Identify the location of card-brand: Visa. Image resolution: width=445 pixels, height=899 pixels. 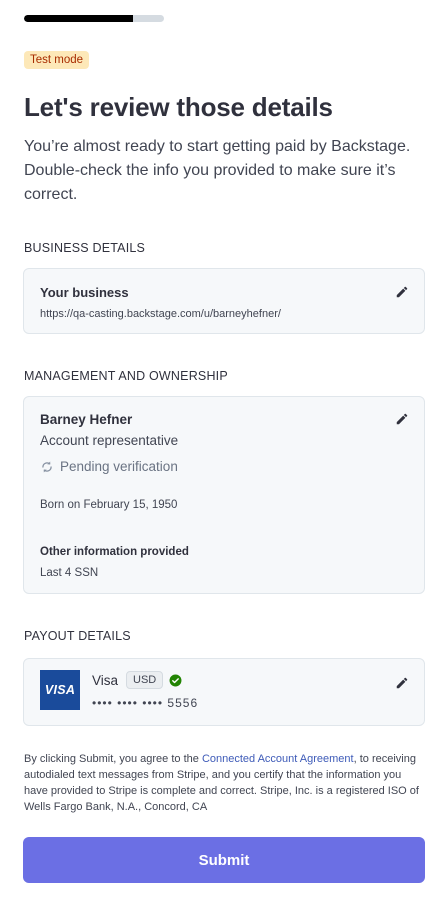
(105, 680).